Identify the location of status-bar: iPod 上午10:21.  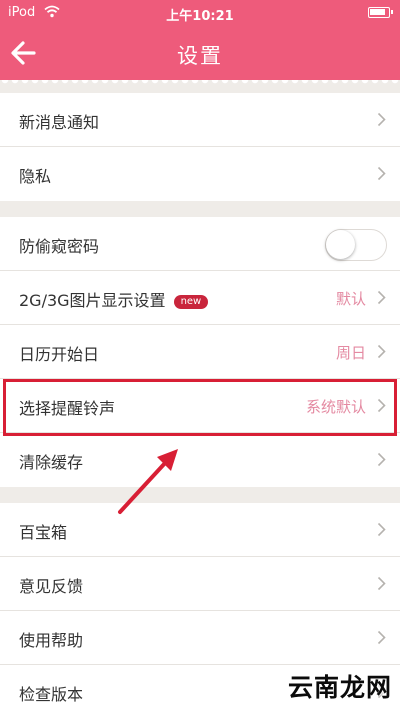
(200, 13).